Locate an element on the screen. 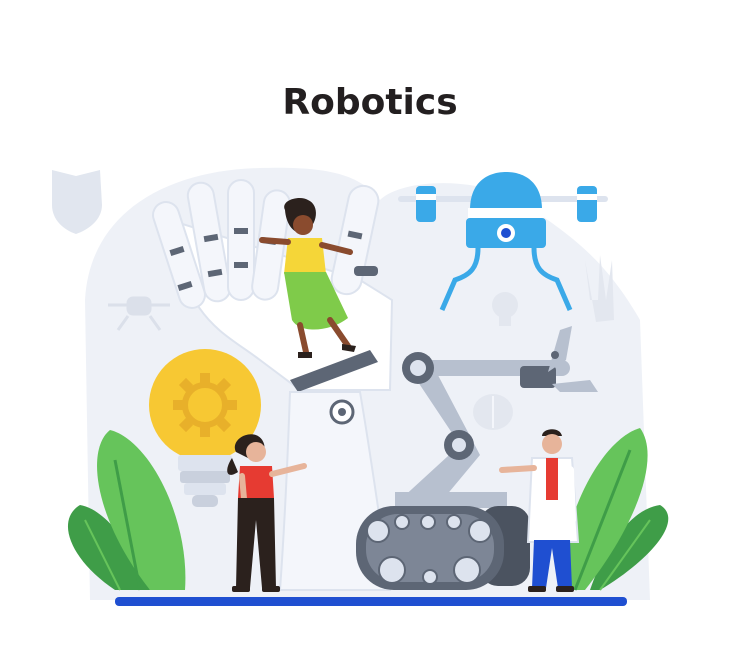  shield-icon is located at coordinates (77, 202).